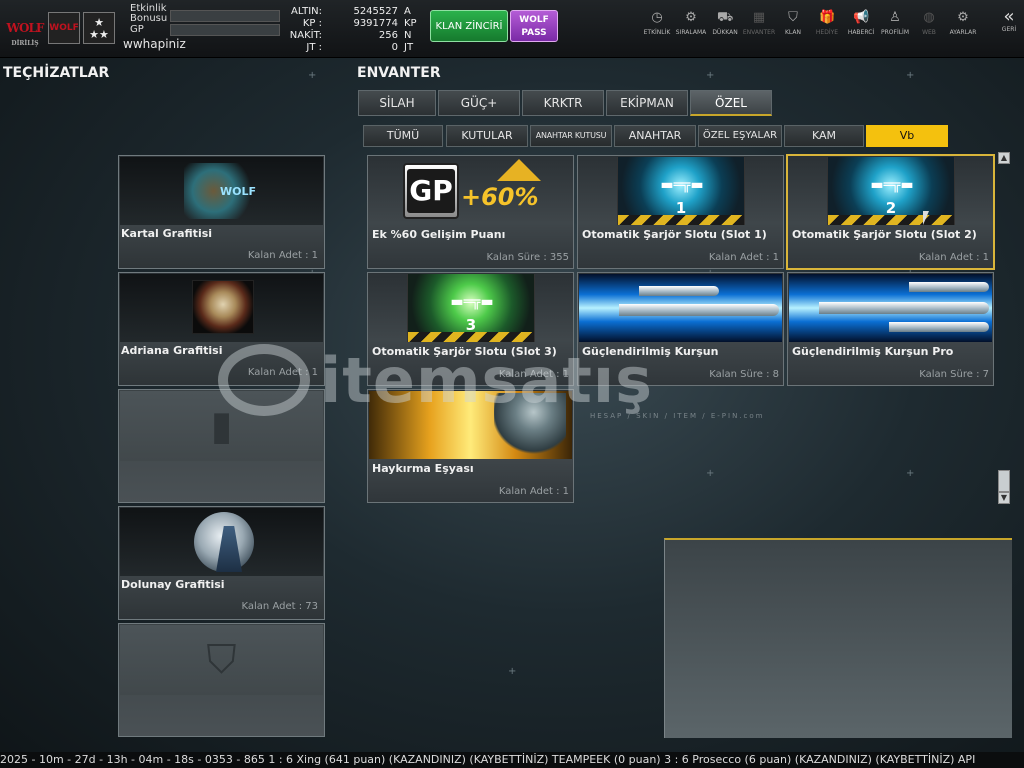 The image size is (1024, 768). What do you see at coordinates (680, 308) in the screenshot?
I see `bullet-image` at bounding box center [680, 308].